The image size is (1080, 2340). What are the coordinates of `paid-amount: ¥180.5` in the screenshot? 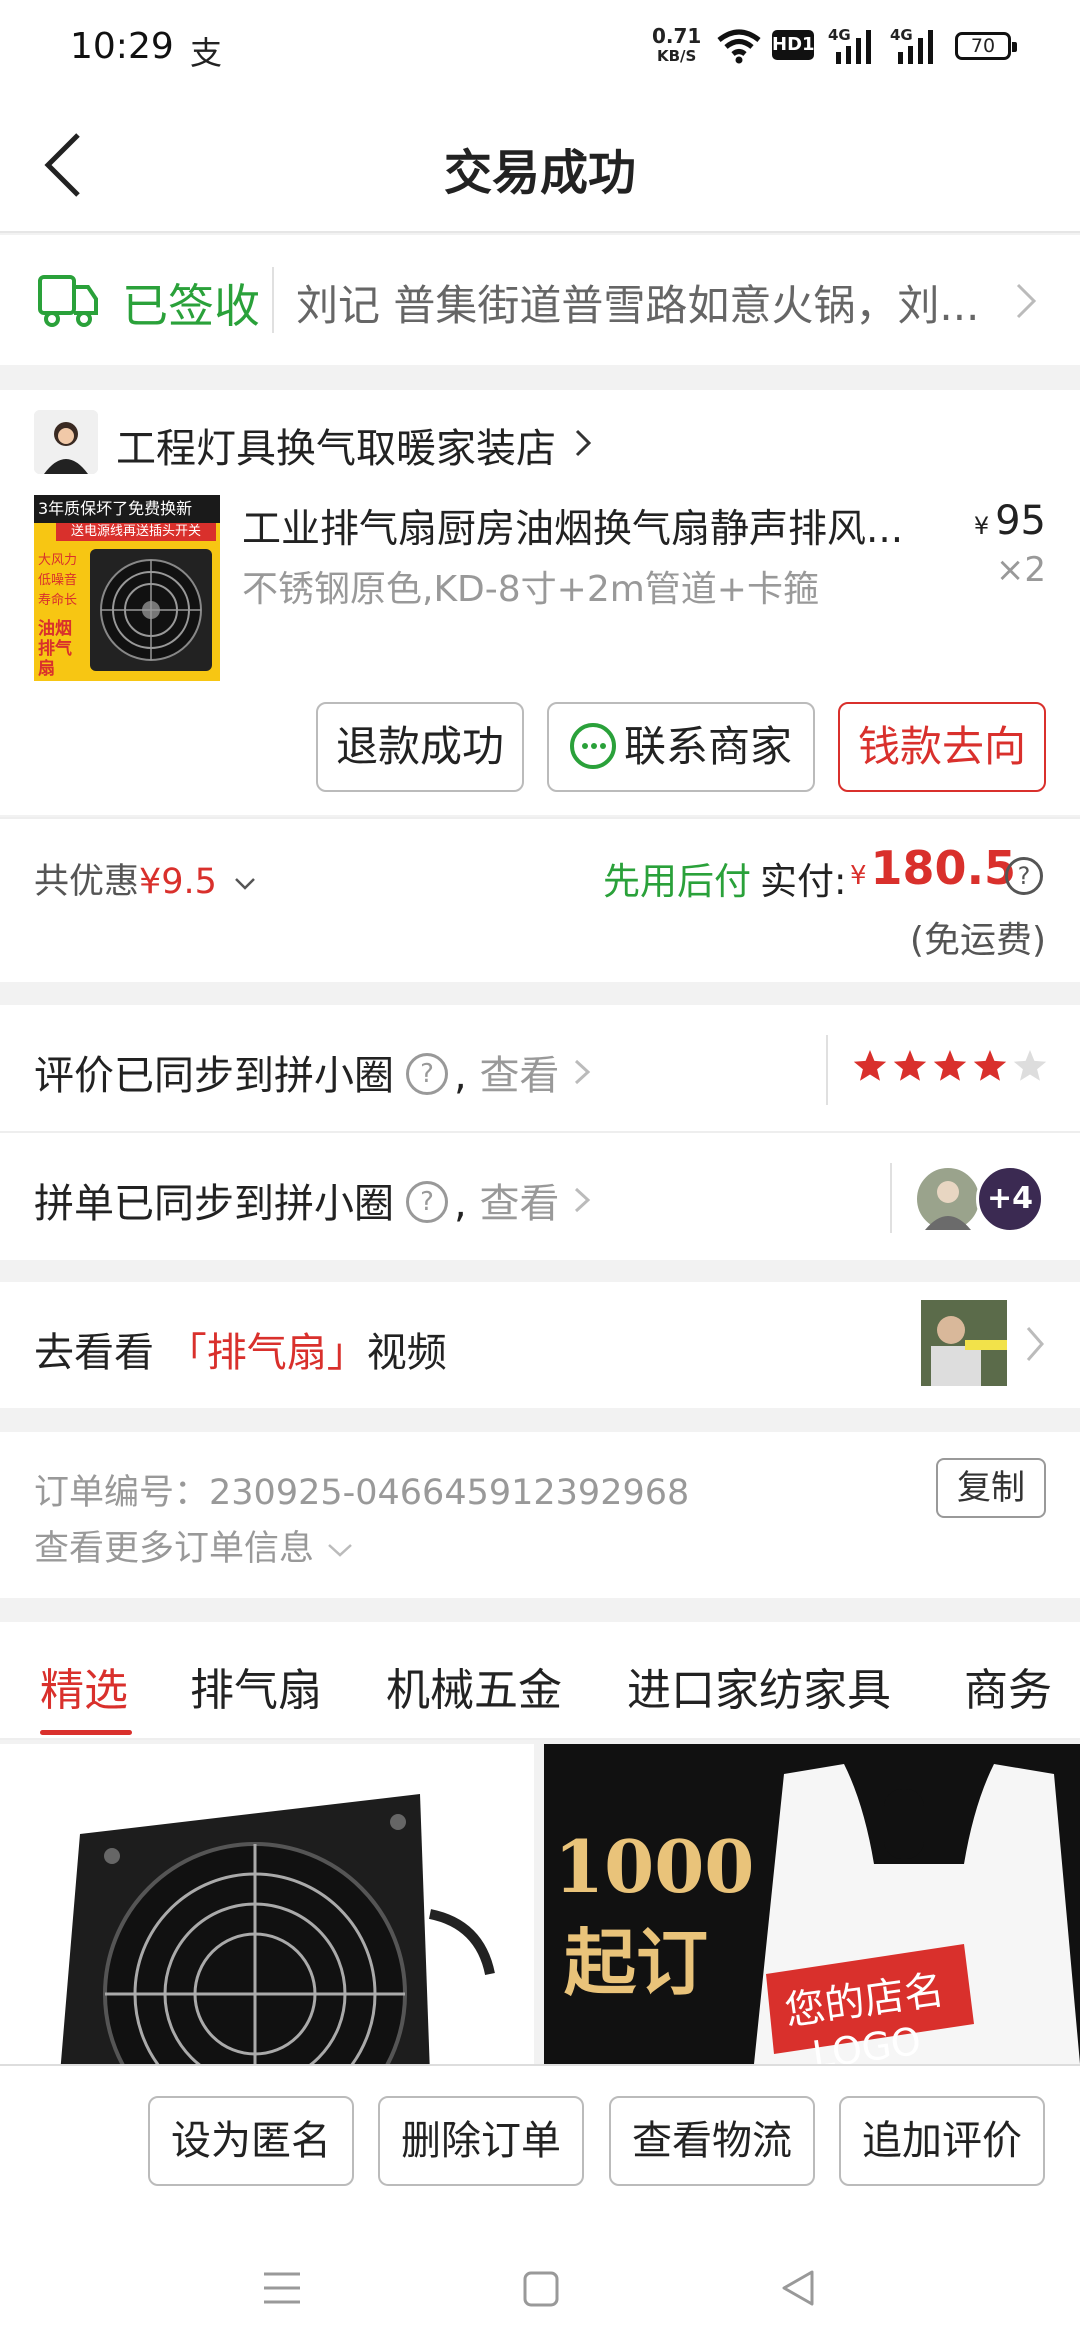 It's located at (933, 868).